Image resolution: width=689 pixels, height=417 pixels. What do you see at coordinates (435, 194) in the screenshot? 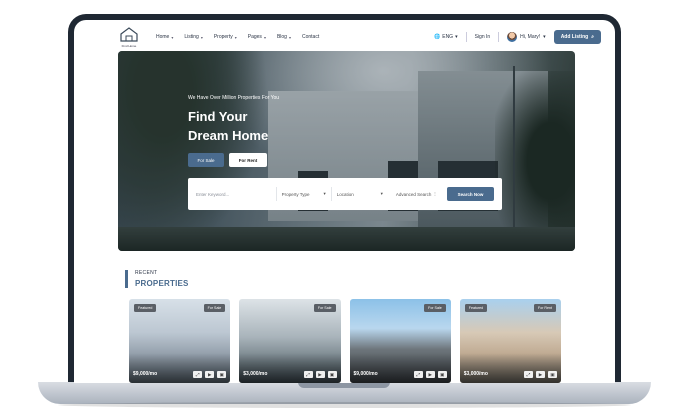
I see `filter-icon: ⫶` at bounding box center [435, 194].